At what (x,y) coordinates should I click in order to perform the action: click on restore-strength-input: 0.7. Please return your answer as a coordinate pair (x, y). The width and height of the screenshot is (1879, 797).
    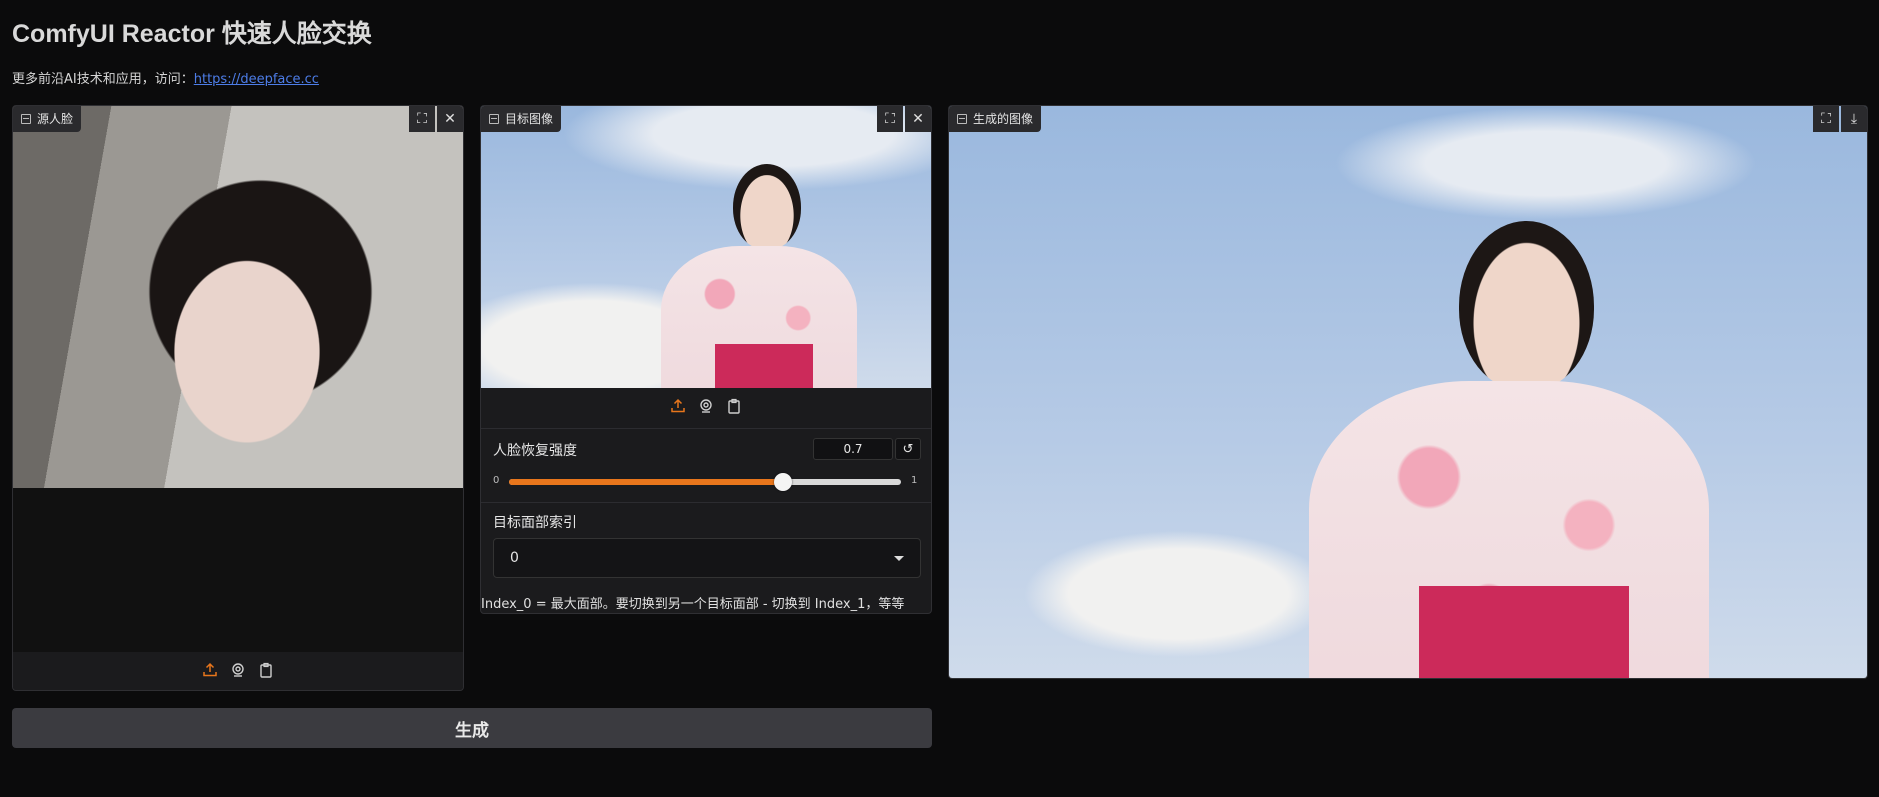
    Looking at the image, I should click on (853, 449).